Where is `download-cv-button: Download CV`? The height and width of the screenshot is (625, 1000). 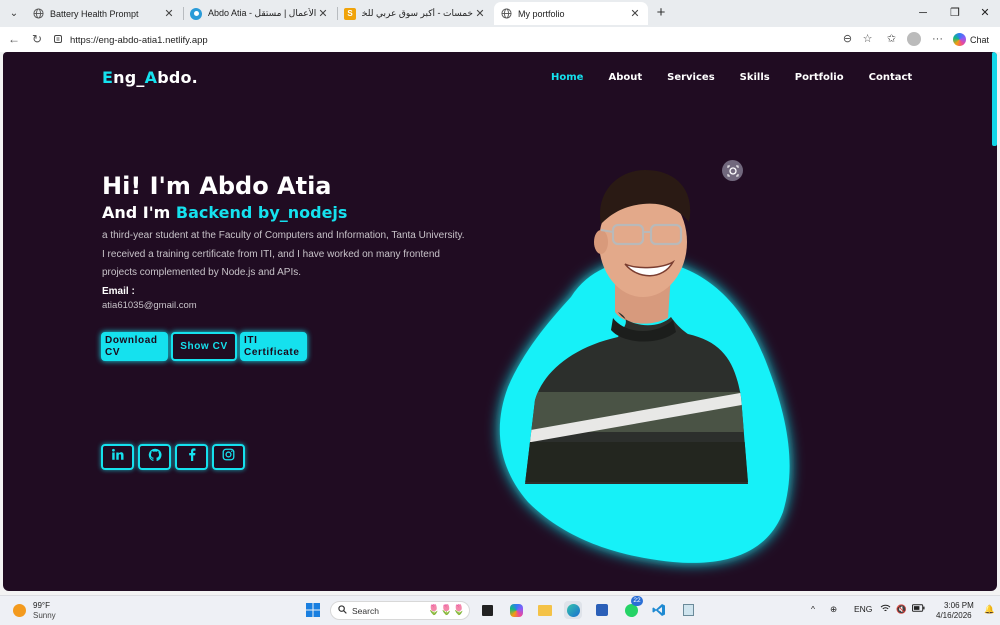 download-cv-button: Download CV is located at coordinates (134, 346).